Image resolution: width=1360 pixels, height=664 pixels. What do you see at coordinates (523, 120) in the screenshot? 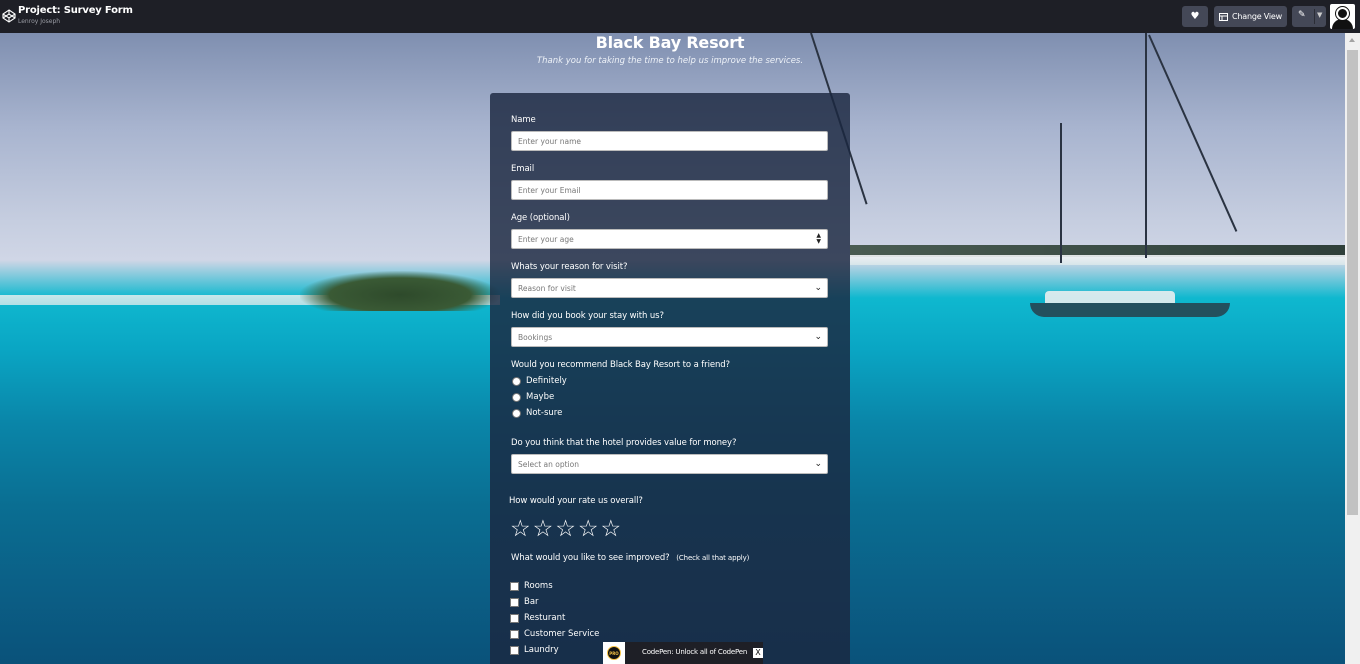
I see `name-label: Name` at bounding box center [523, 120].